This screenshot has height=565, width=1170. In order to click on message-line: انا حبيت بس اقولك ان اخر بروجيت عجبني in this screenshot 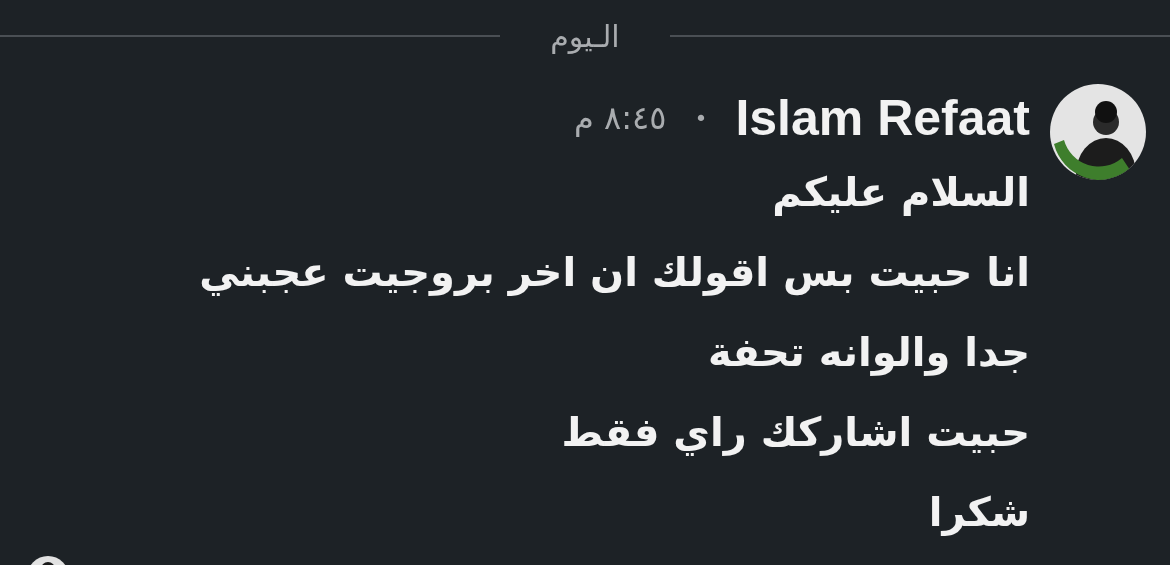, I will do `click(614, 273)`.